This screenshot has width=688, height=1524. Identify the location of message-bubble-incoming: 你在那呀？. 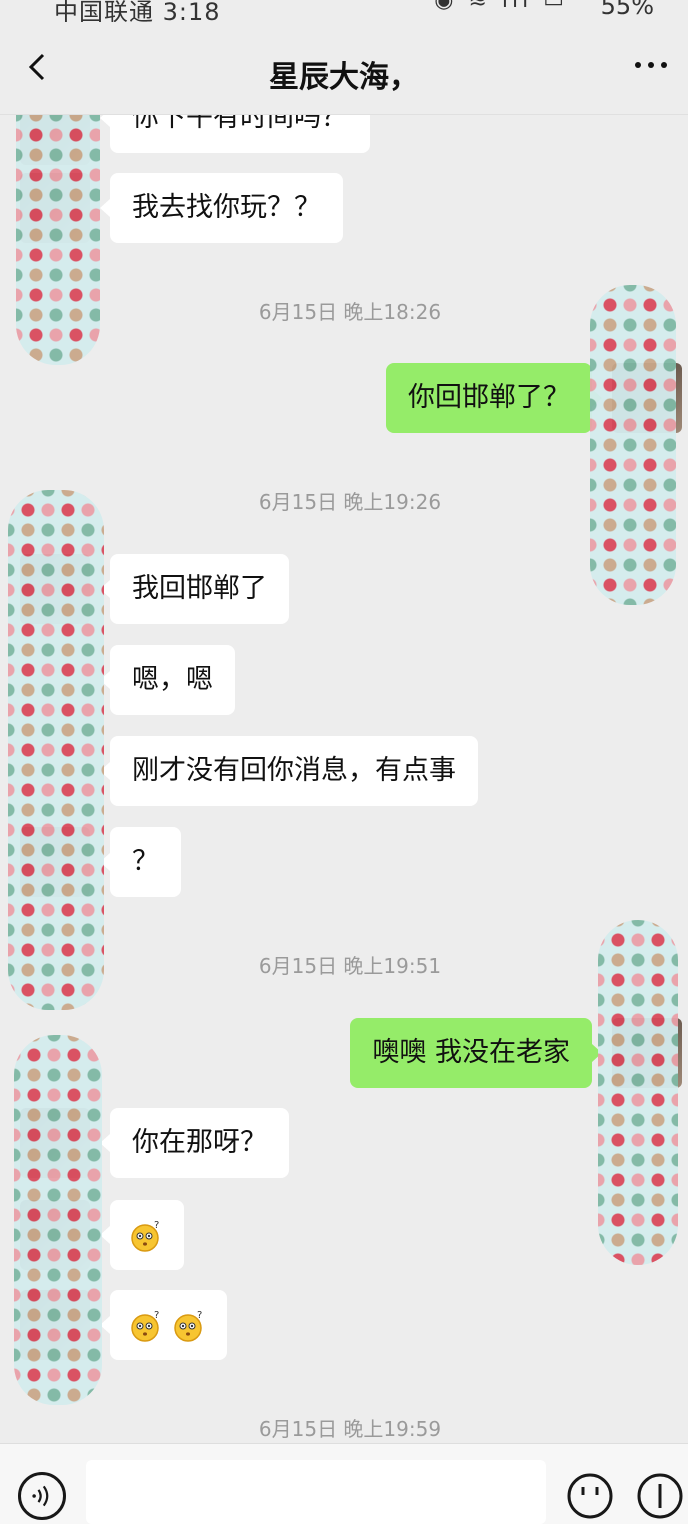
(194, 1143).